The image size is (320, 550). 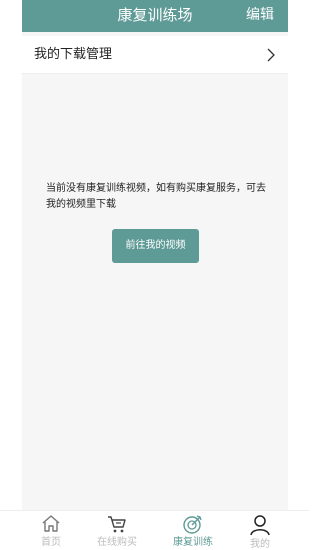 I want to click on cart-icon, so click(x=117, y=524).